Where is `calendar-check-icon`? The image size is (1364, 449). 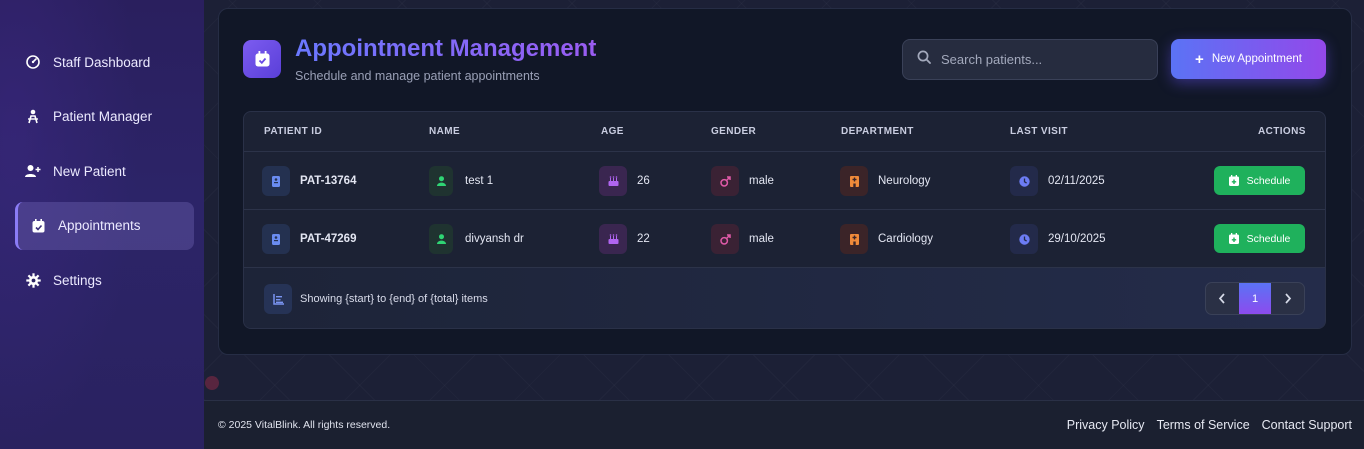 calendar-check-icon is located at coordinates (262, 59).